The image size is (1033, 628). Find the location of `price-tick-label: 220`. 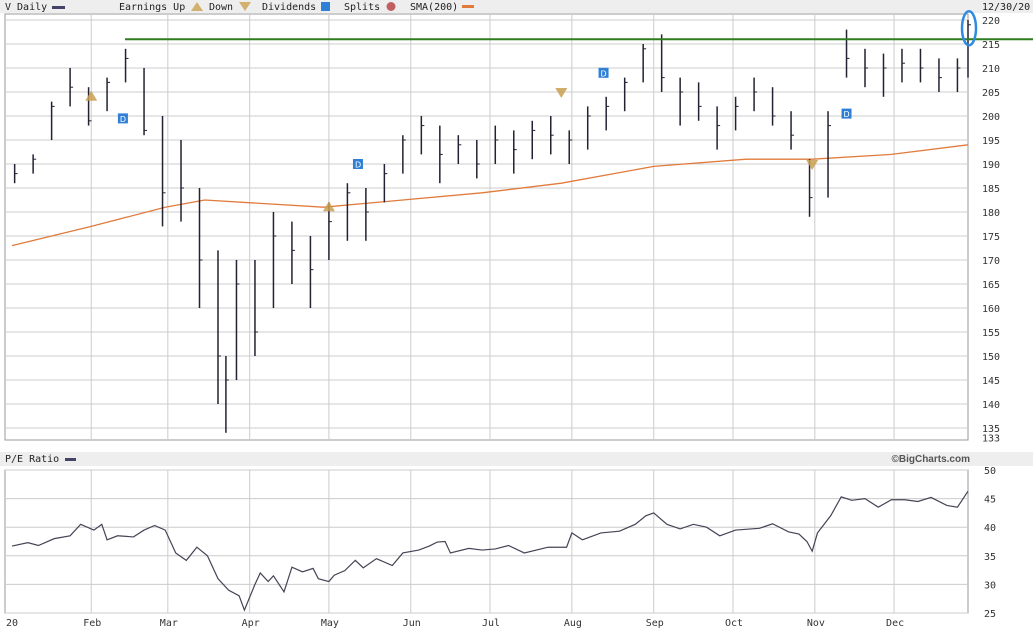

price-tick-label: 220 is located at coordinates (991, 21).